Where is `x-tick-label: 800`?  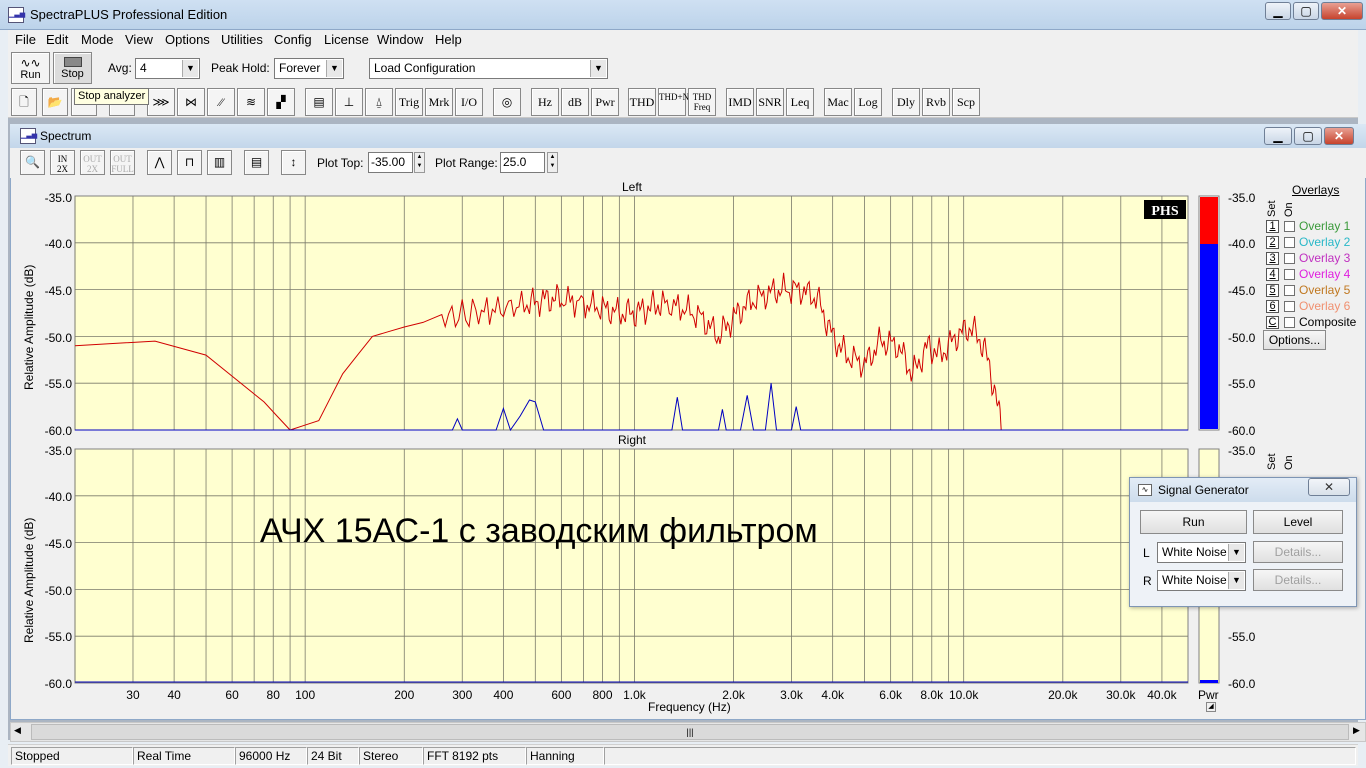
x-tick-label: 800 is located at coordinates (602, 695).